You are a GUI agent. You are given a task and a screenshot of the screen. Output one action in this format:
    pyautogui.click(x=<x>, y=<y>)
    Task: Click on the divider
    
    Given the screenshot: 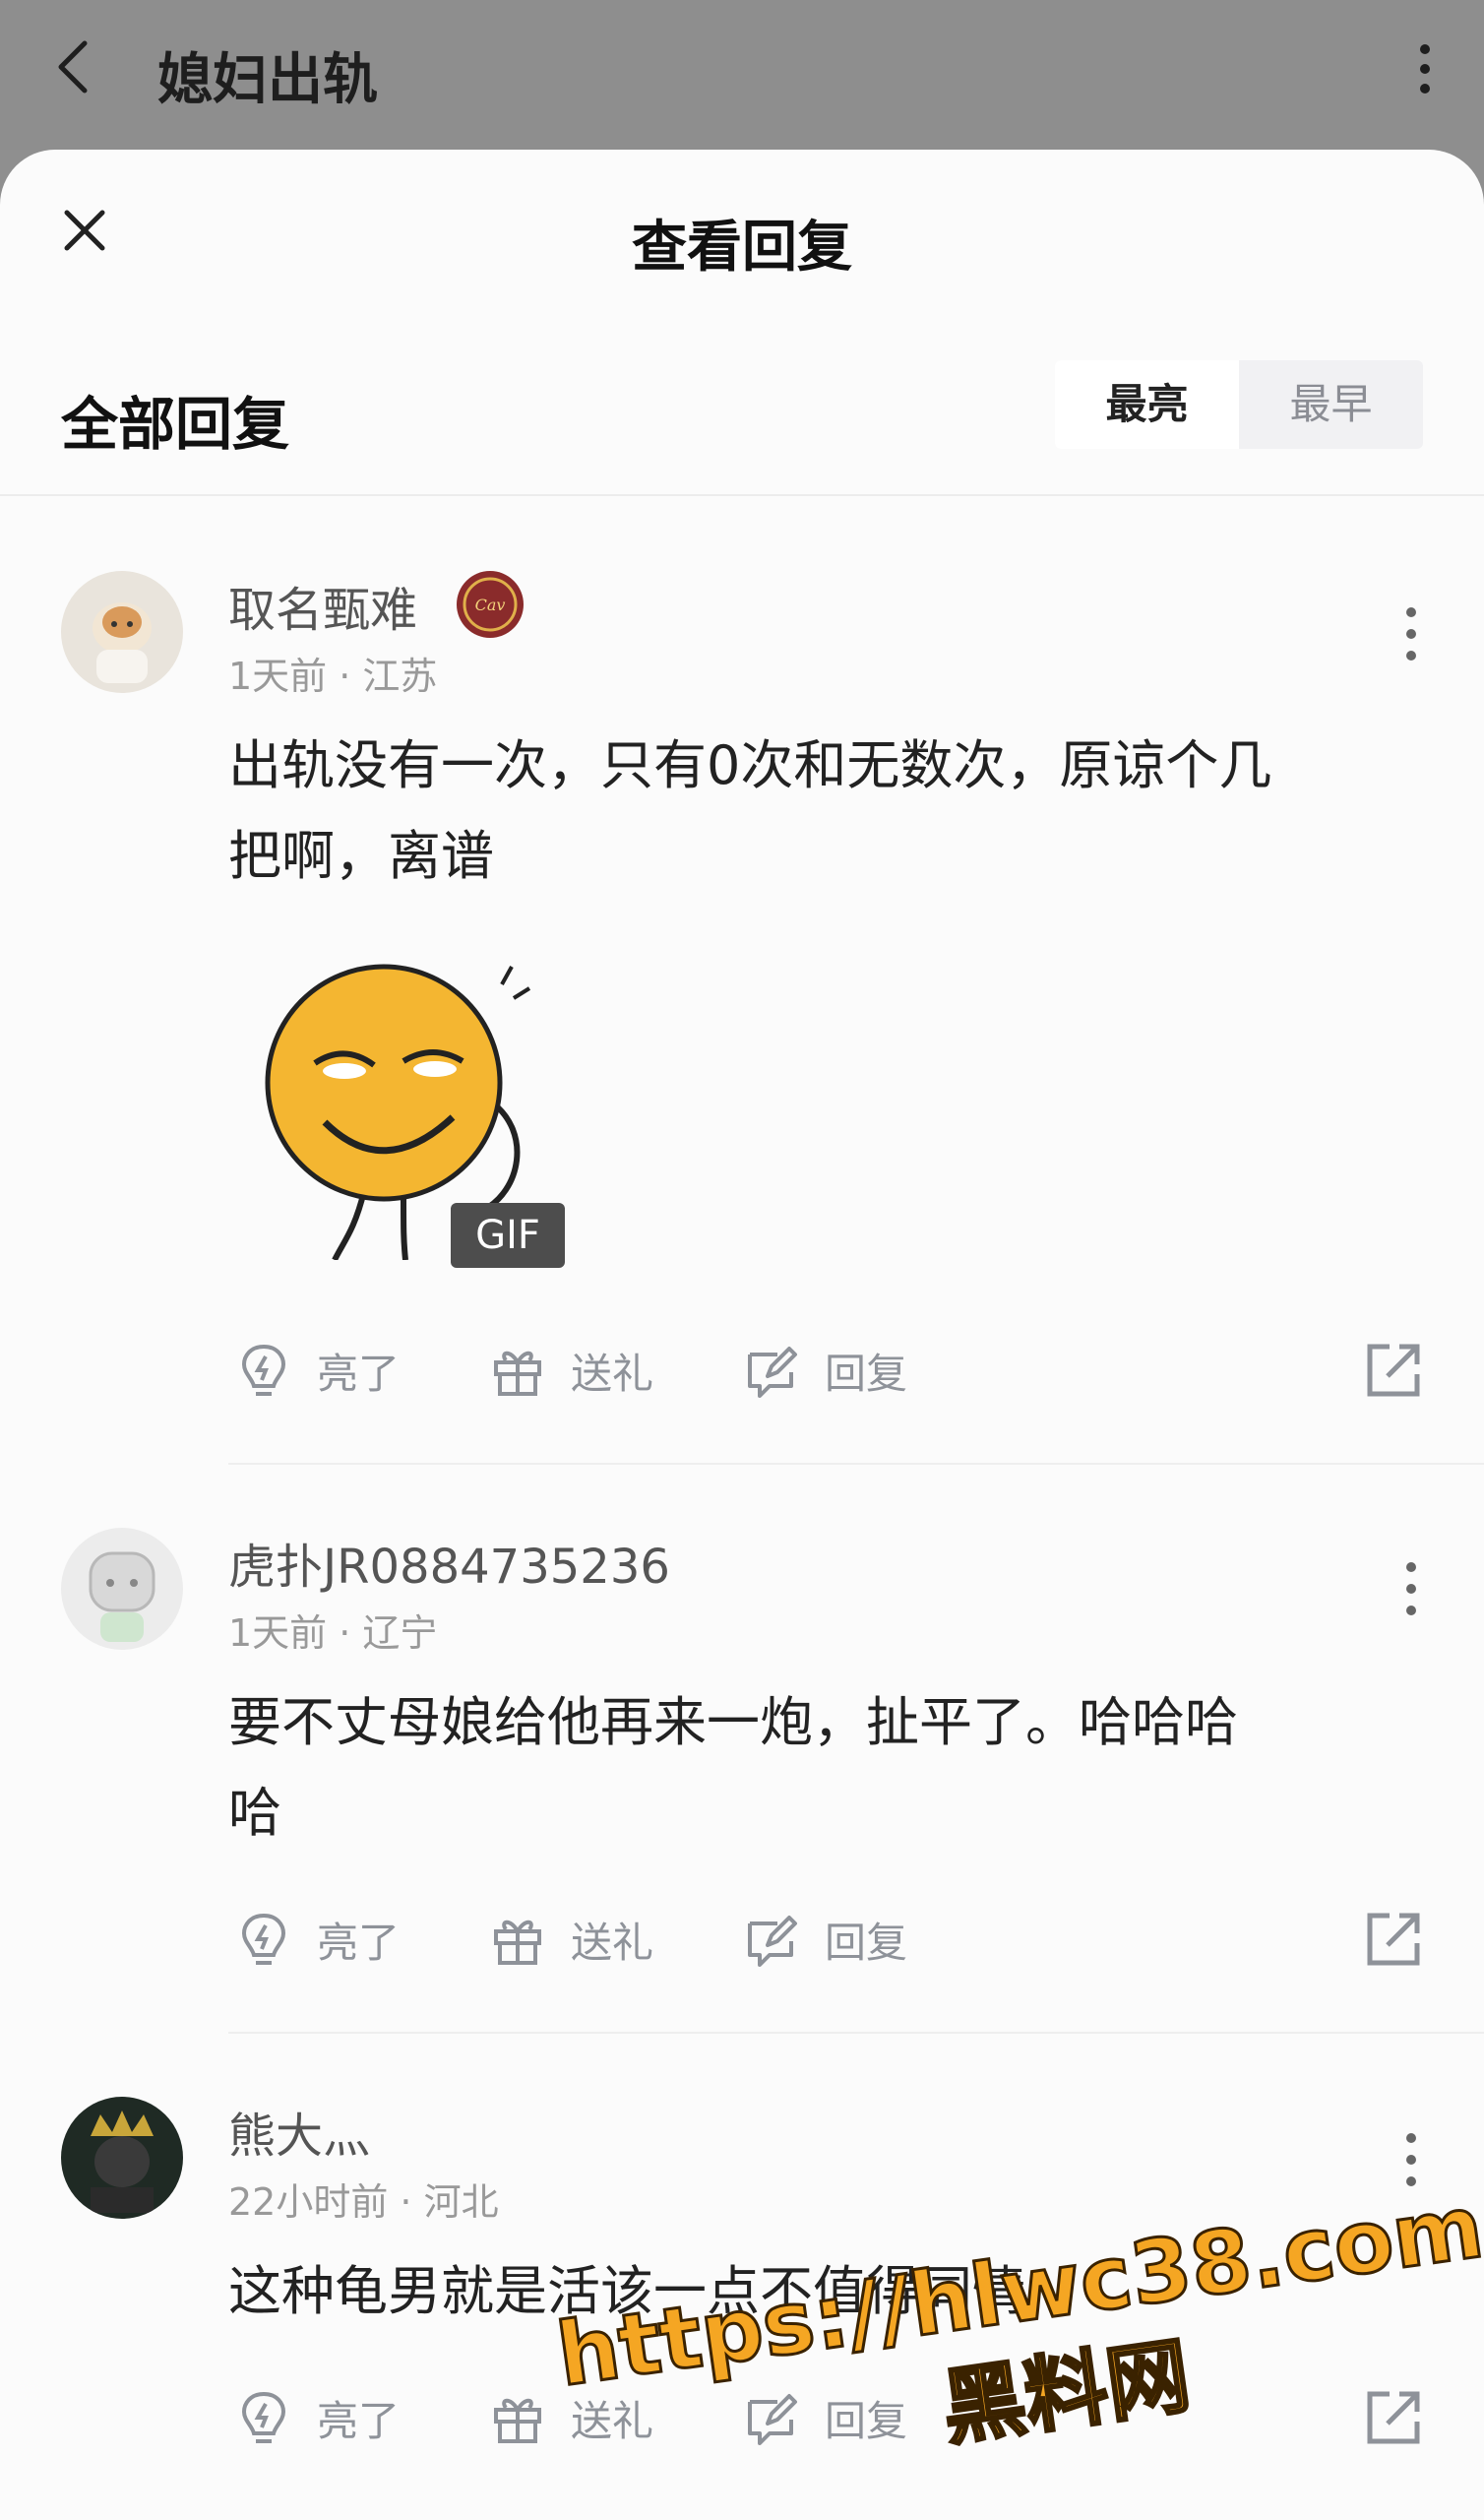 What is the action you would take?
    pyautogui.click(x=742, y=495)
    